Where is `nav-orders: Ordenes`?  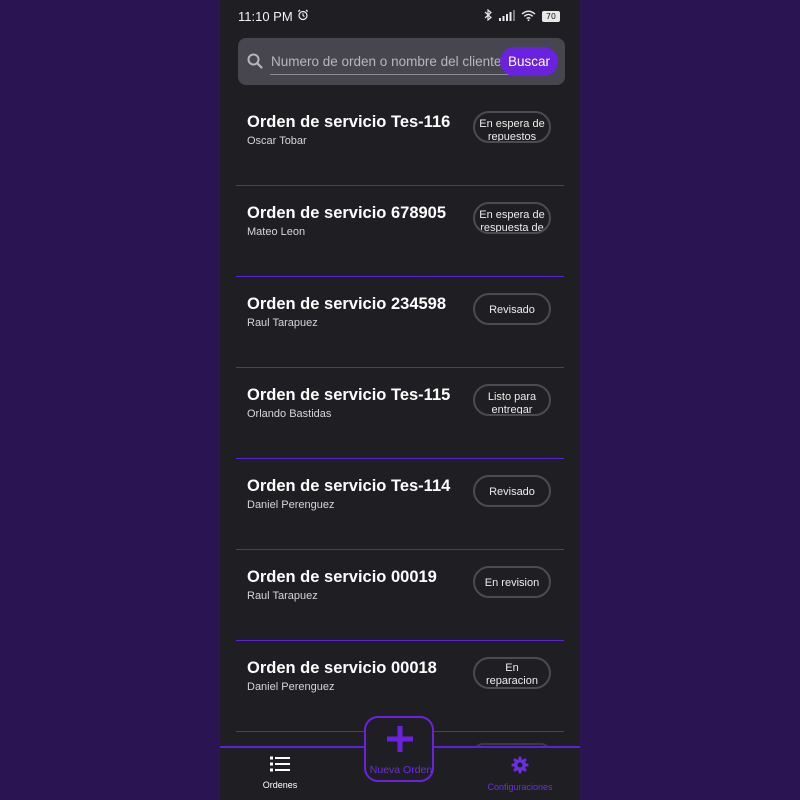
nav-orders: Ordenes is located at coordinates (280, 773).